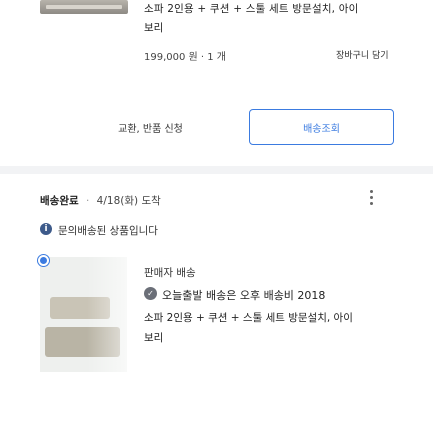  Describe the element at coordinates (128, 201) in the screenshot. I see `delivery-date: 4/18(화) 도착` at that location.